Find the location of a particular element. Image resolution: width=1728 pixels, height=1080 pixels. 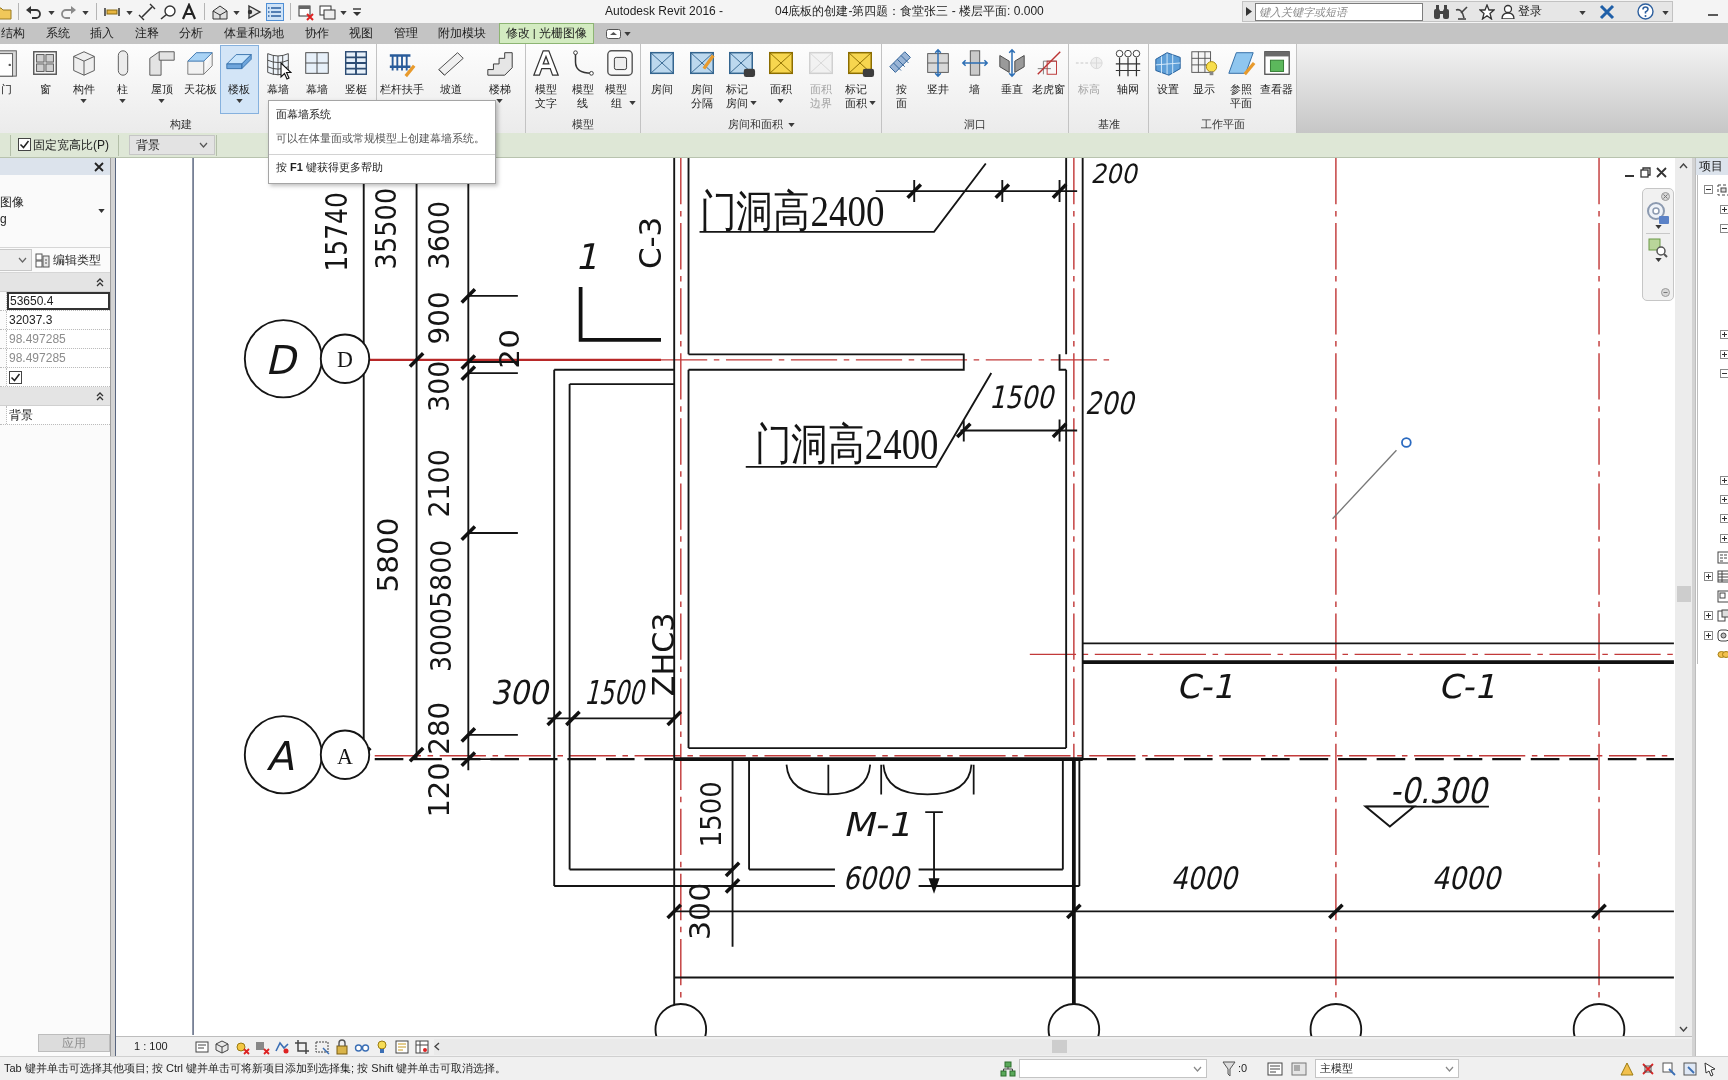

tooltip-description: 可以在体量面或常规模型上创建幕墙系统。 is located at coordinates (381, 139).